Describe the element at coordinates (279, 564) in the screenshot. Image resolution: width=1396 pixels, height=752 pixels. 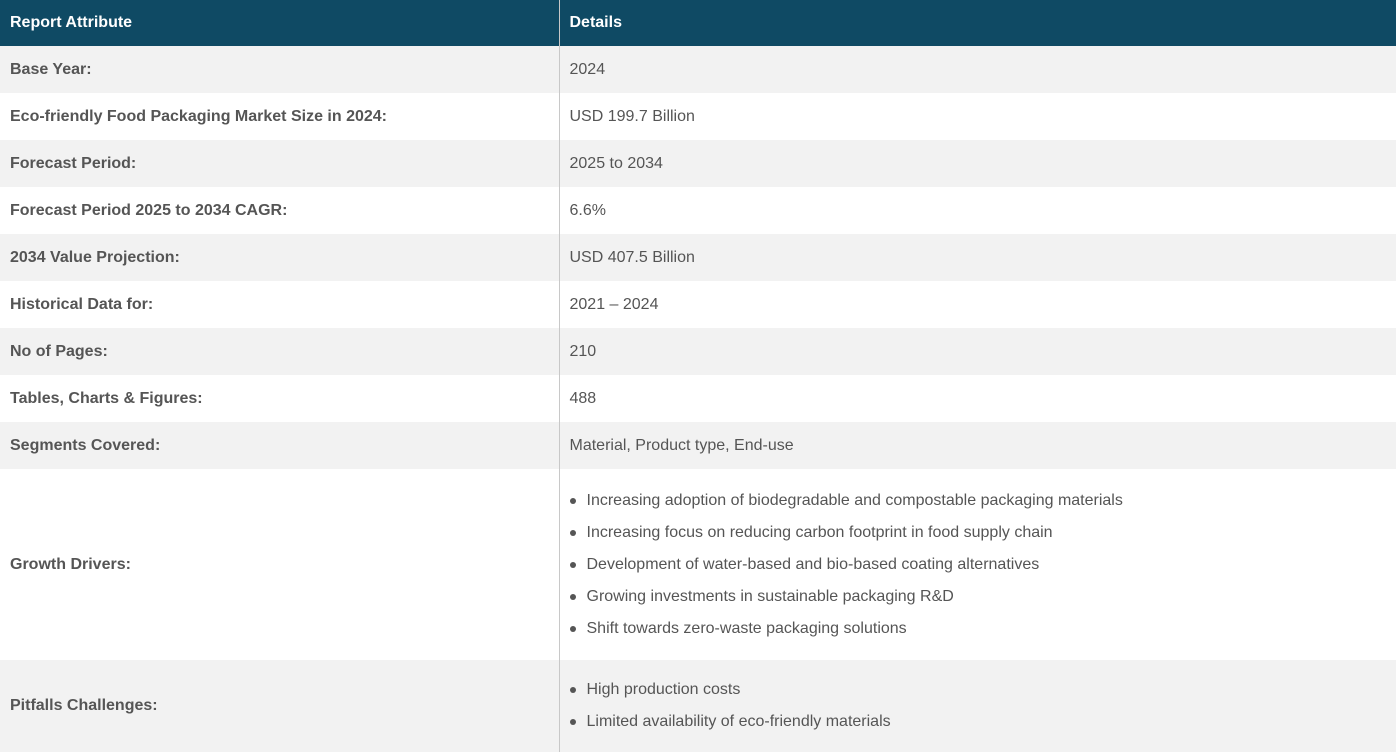
I see `row-label: Growth Drivers:` at that location.